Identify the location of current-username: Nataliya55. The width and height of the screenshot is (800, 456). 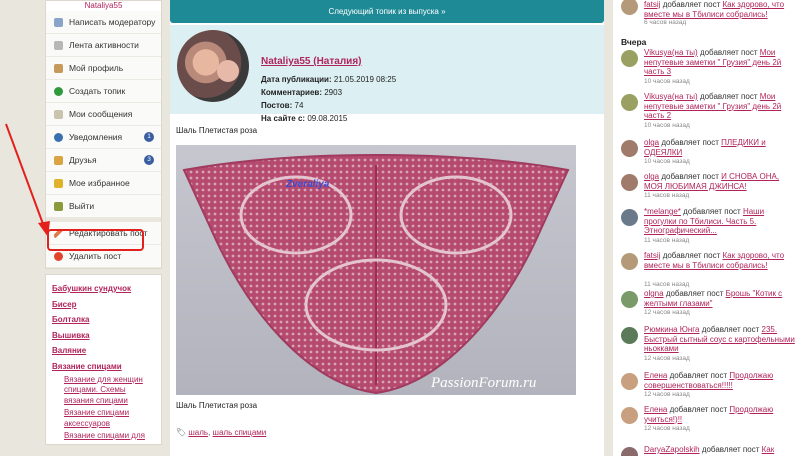
(103, 6).